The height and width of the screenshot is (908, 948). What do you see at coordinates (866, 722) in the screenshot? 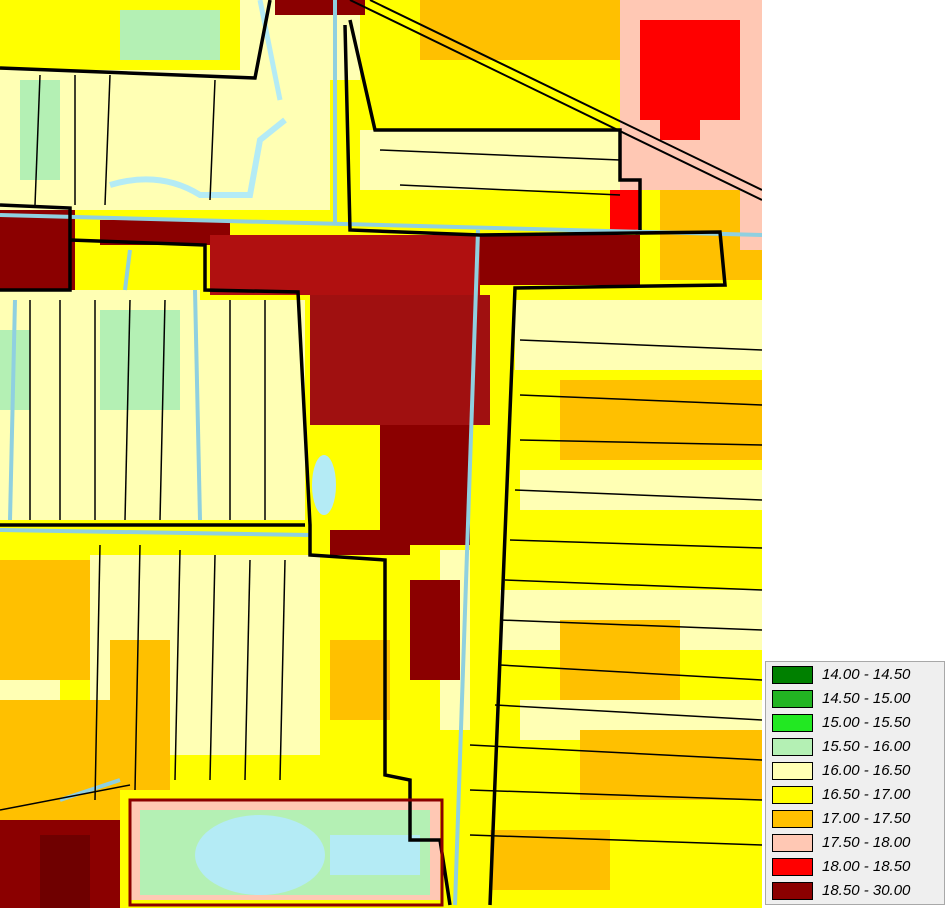
I see `legend-label: 15.00 - 15.50` at bounding box center [866, 722].